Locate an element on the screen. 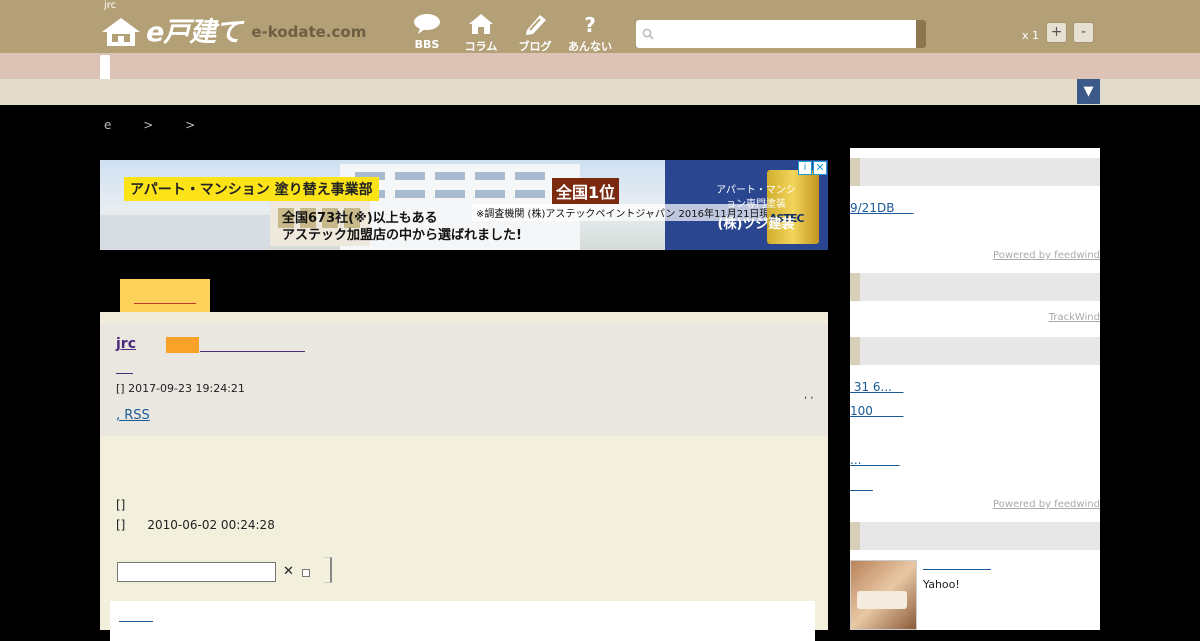 The height and width of the screenshot is (641, 1200). breadcrumb: e > > is located at coordinates (149, 125).